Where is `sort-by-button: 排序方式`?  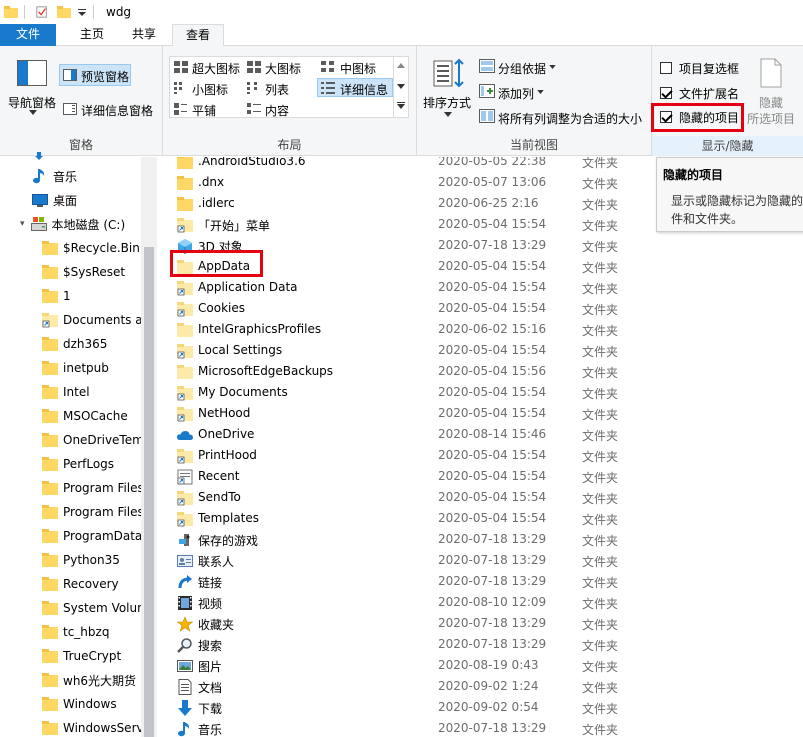
sort-by-button: 排序方式 is located at coordinates (447, 102).